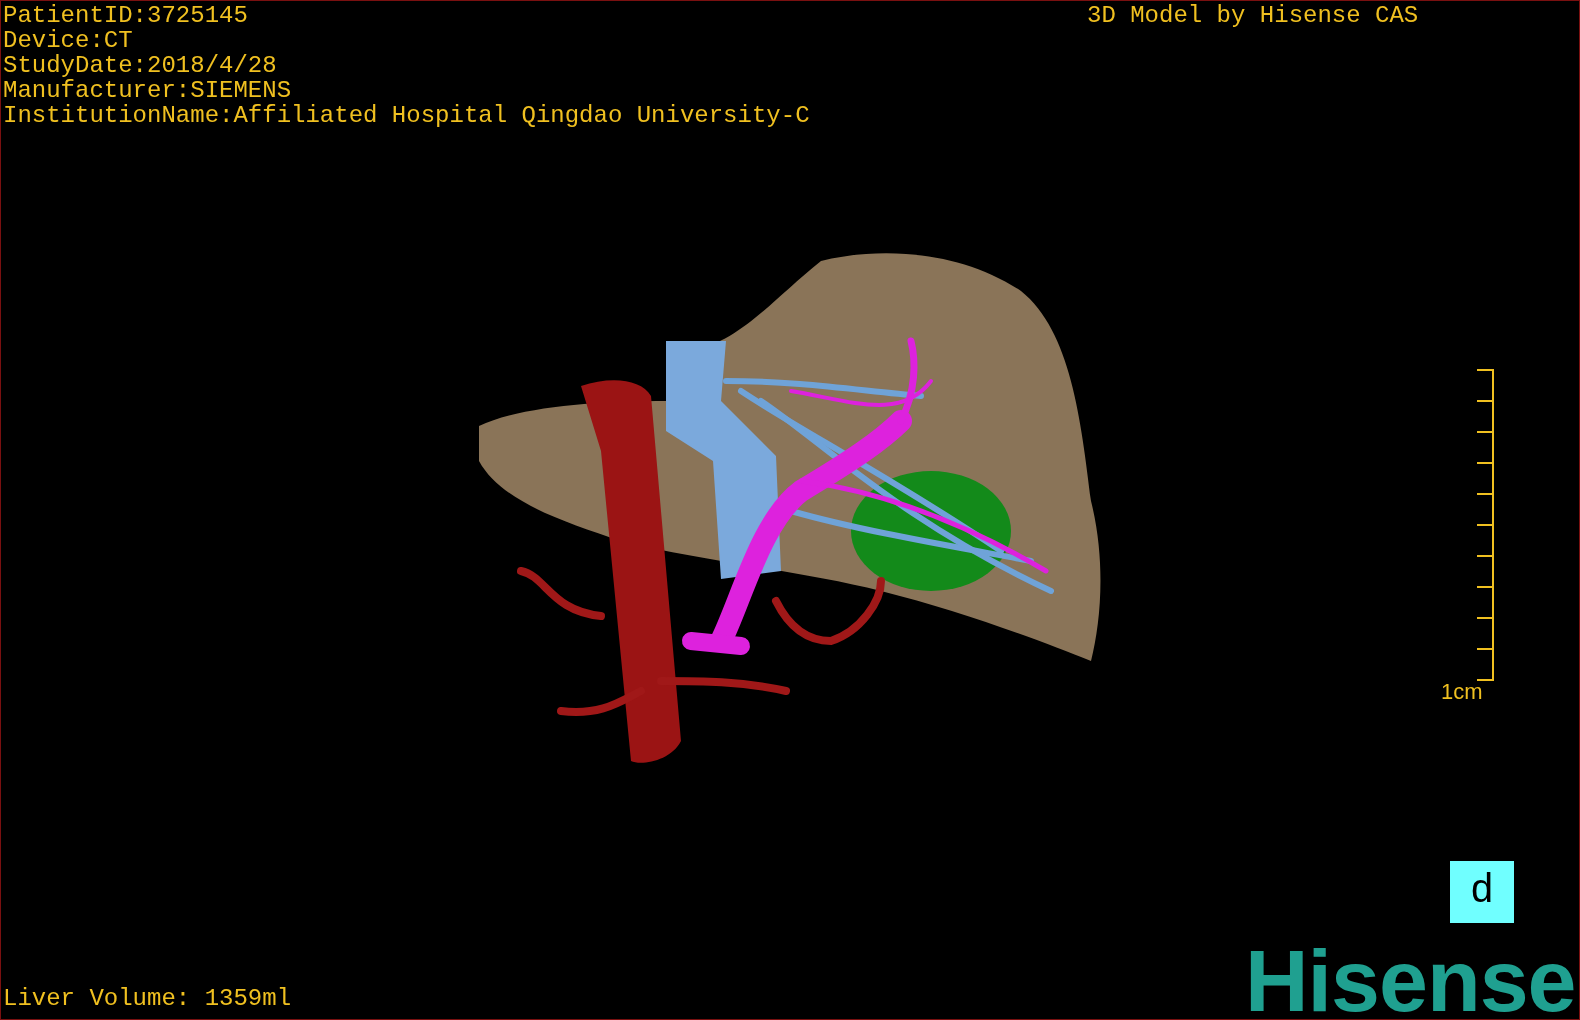 The width and height of the screenshot is (1580, 1020). I want to click on info-text: Device:CT, so click(68, 40).